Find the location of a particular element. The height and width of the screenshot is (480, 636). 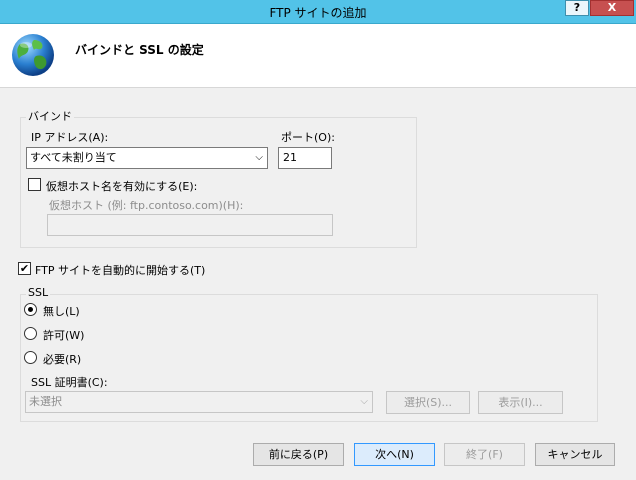

ip-address-select: すべて未割り当て ⌵ is located at coordinates (147, 158).